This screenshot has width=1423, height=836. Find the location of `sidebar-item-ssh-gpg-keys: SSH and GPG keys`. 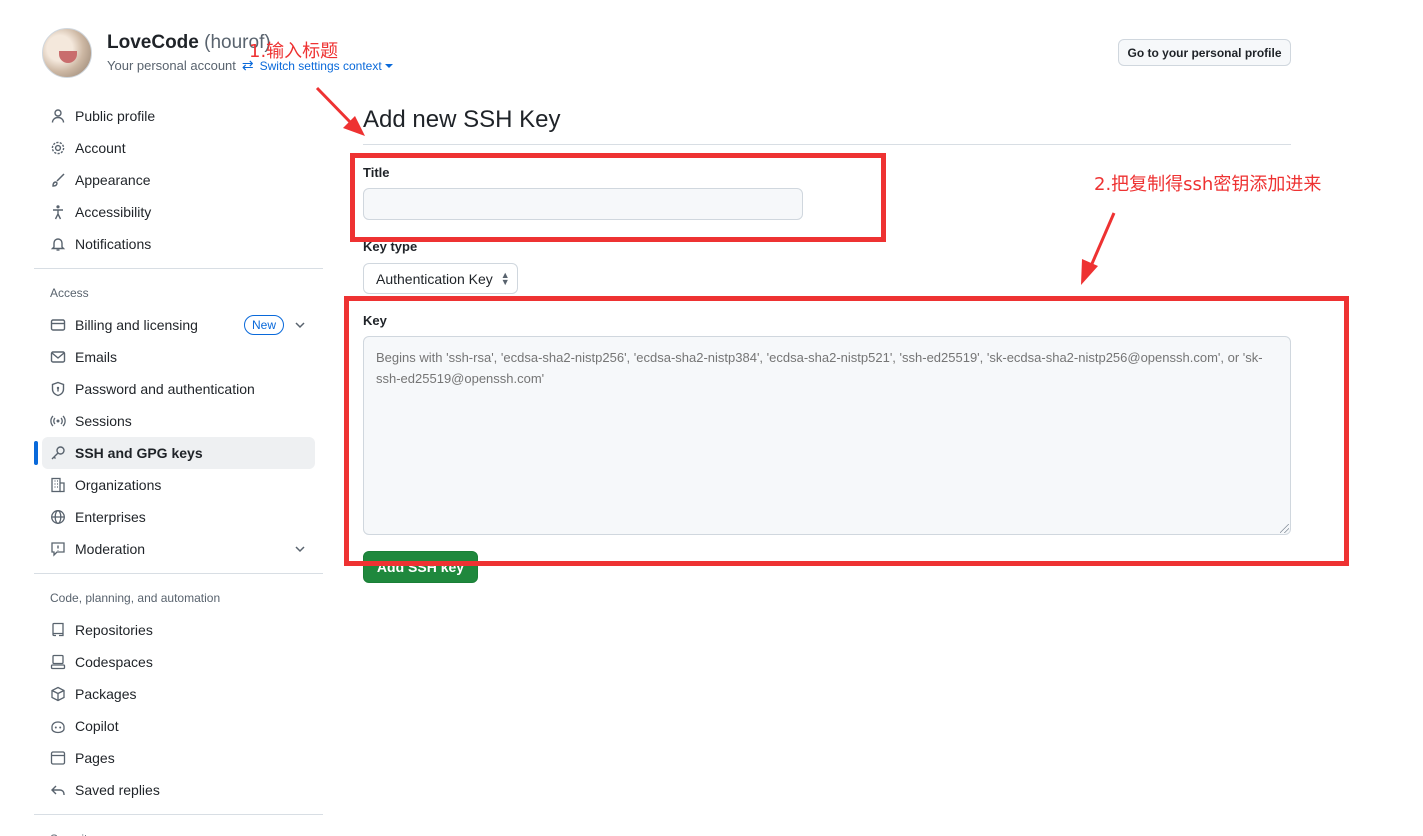

sidebar-item-ssh-gpg-keys: SSH and GPG keys is located at coordinates (174, 453).